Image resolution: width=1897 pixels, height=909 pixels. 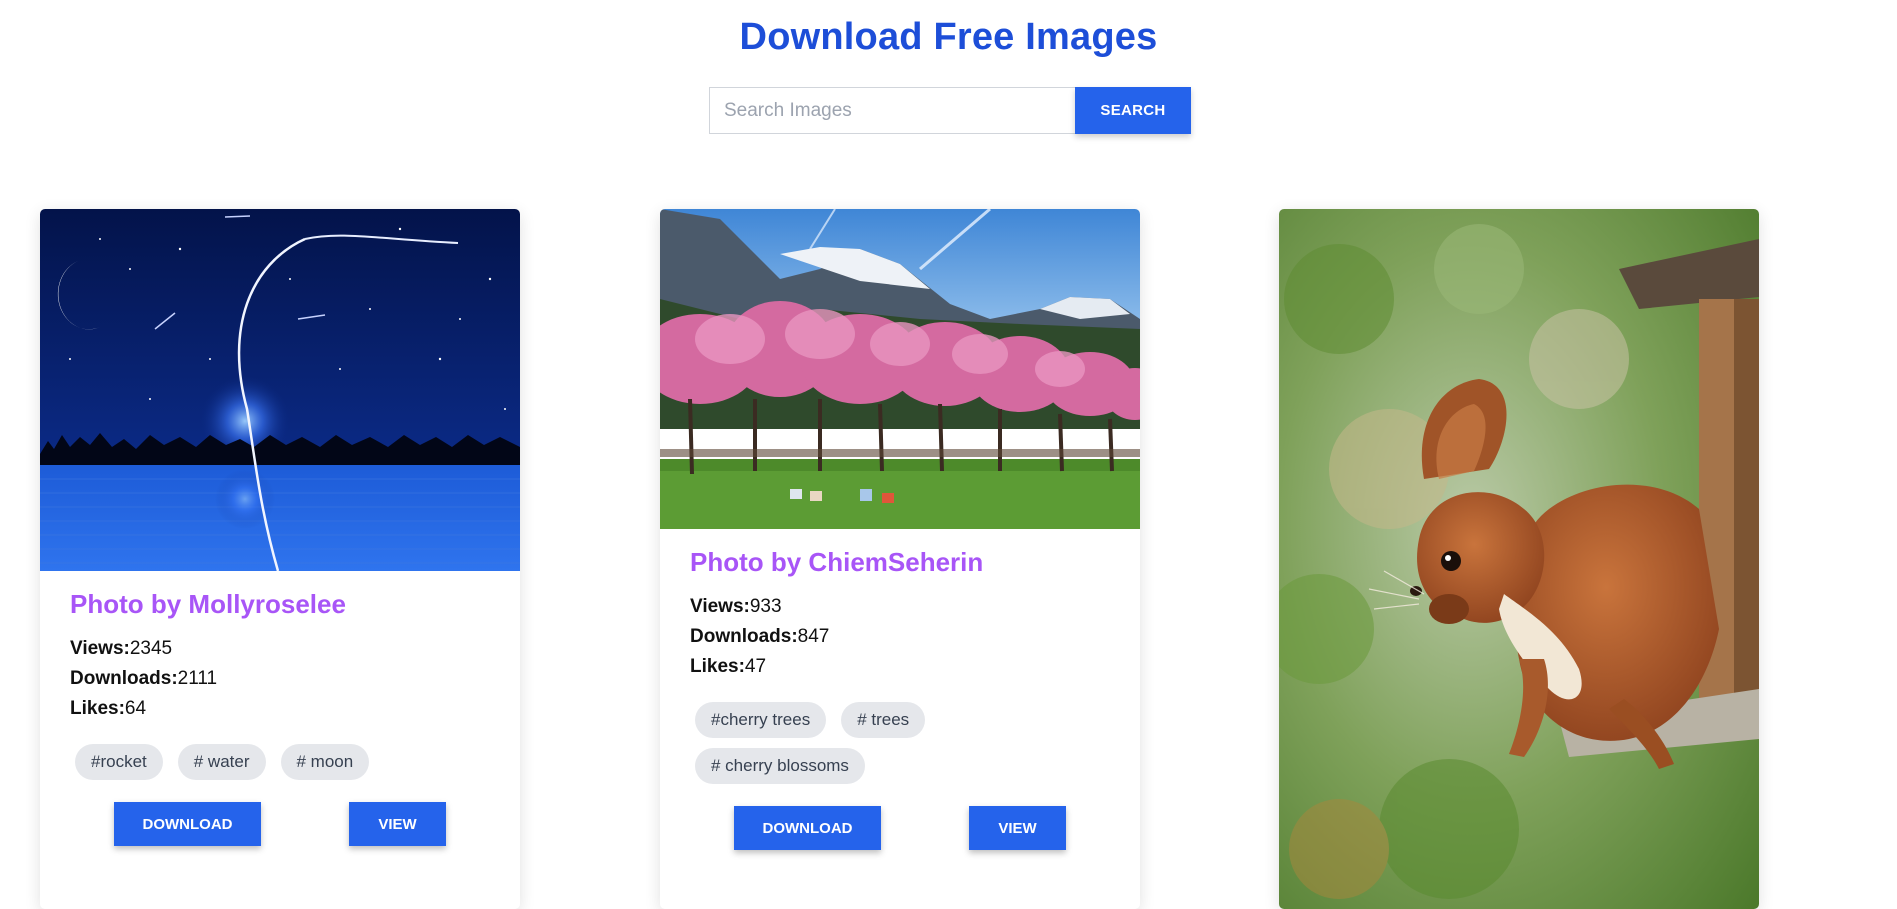 What do you see at coordinates (280, 649) in the screenshot?
I see `views-stat: Views:2345` at bounding box center [280, 649].